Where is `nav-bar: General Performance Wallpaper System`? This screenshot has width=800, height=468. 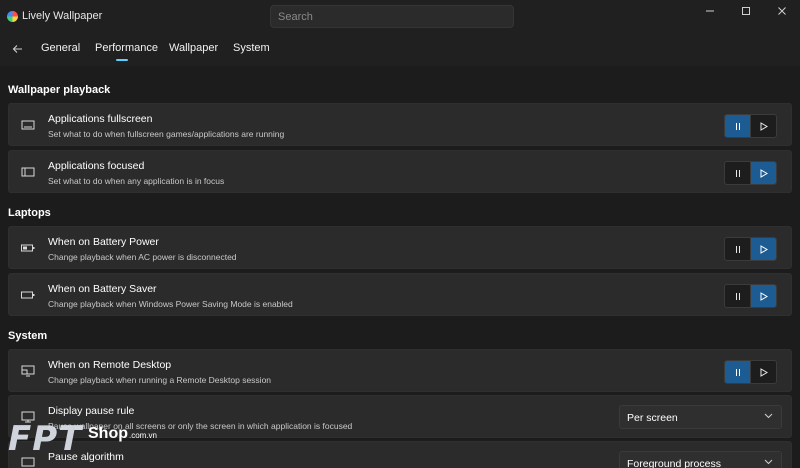 nav-bar: General Performance Wallpaper System is located at coordinates (400, 50).